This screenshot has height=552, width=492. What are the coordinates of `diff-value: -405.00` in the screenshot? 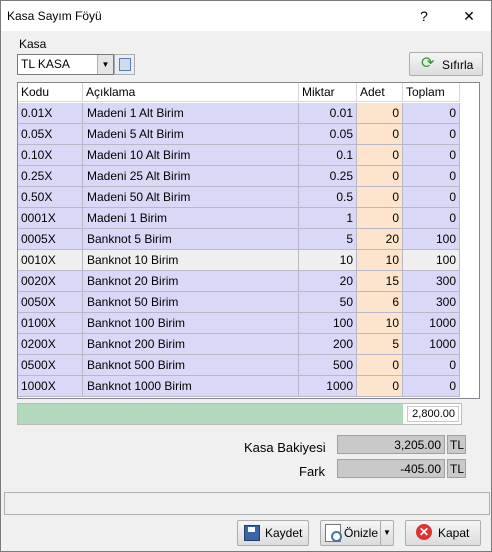 It's located at (391, 468).